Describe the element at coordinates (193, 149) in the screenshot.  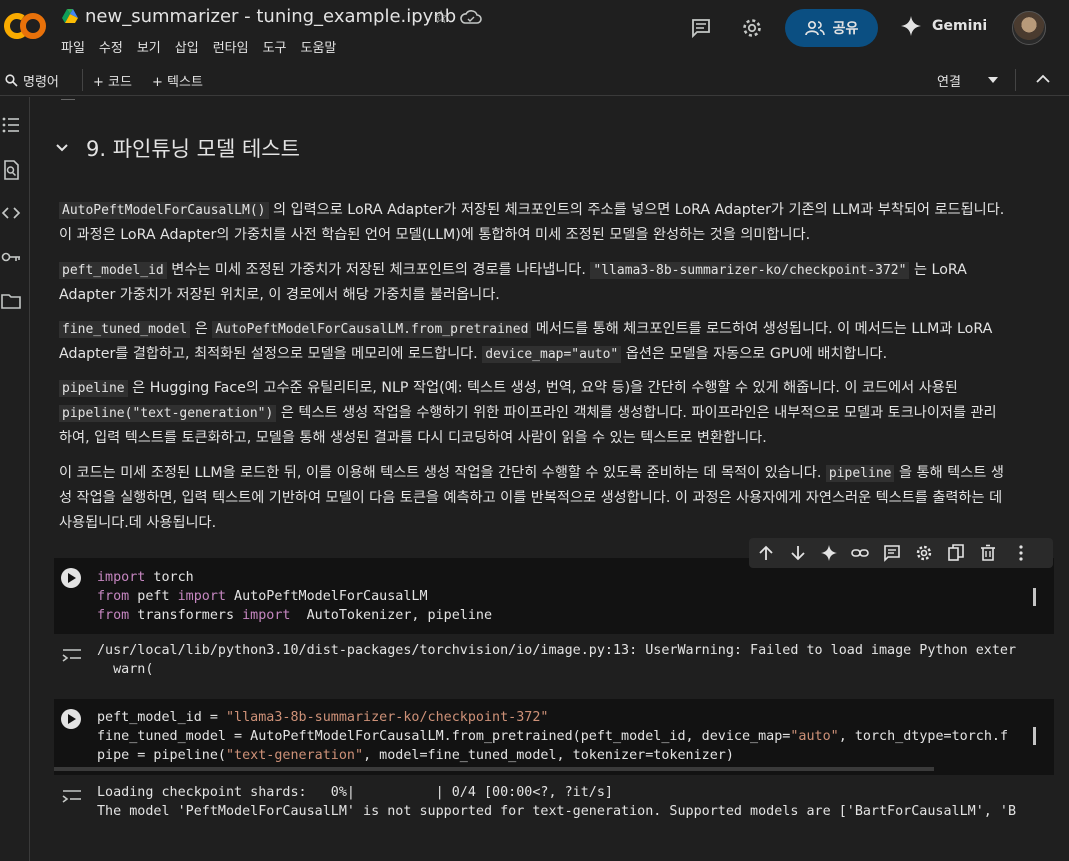
I see `section-title: 9. 파인튜닝 모델 테스트` at that location.